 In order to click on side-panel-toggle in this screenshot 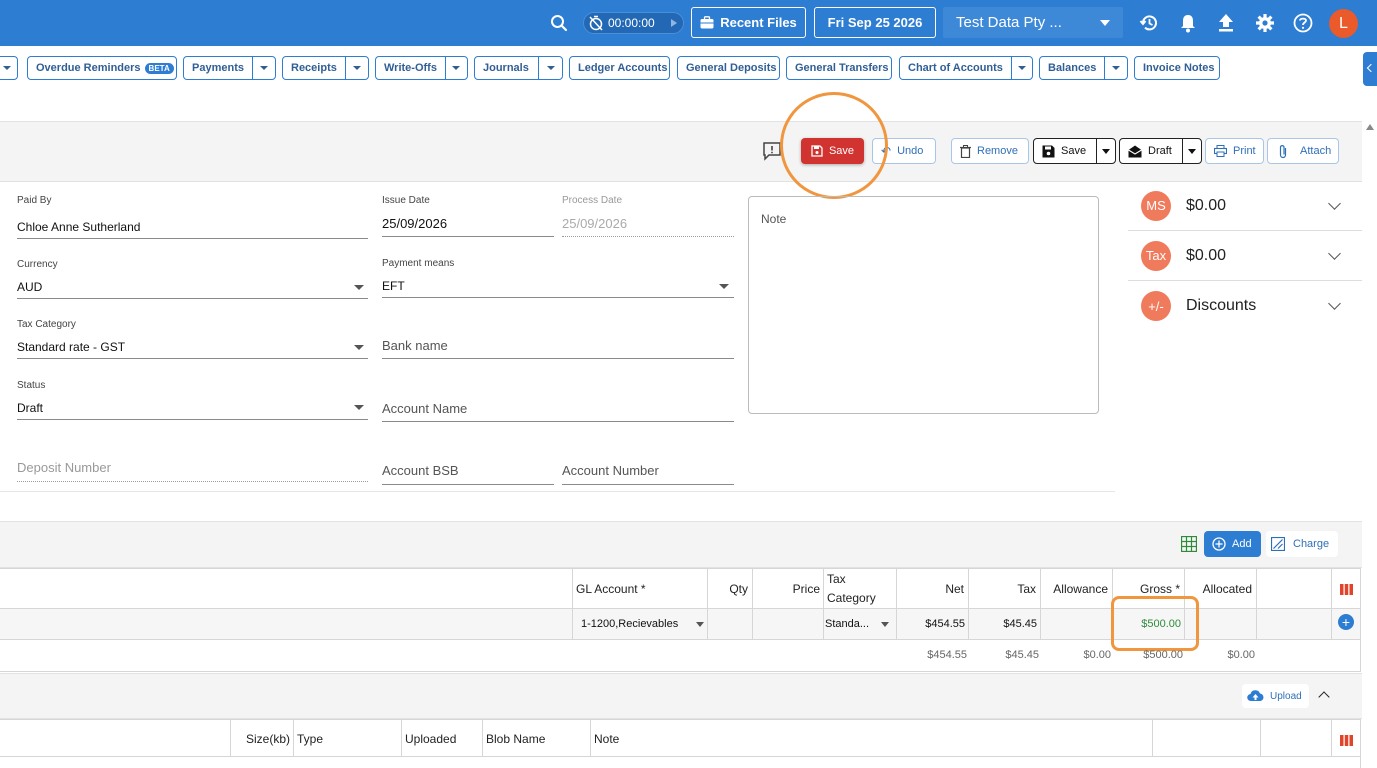, I will do `click(1370, 69)`.